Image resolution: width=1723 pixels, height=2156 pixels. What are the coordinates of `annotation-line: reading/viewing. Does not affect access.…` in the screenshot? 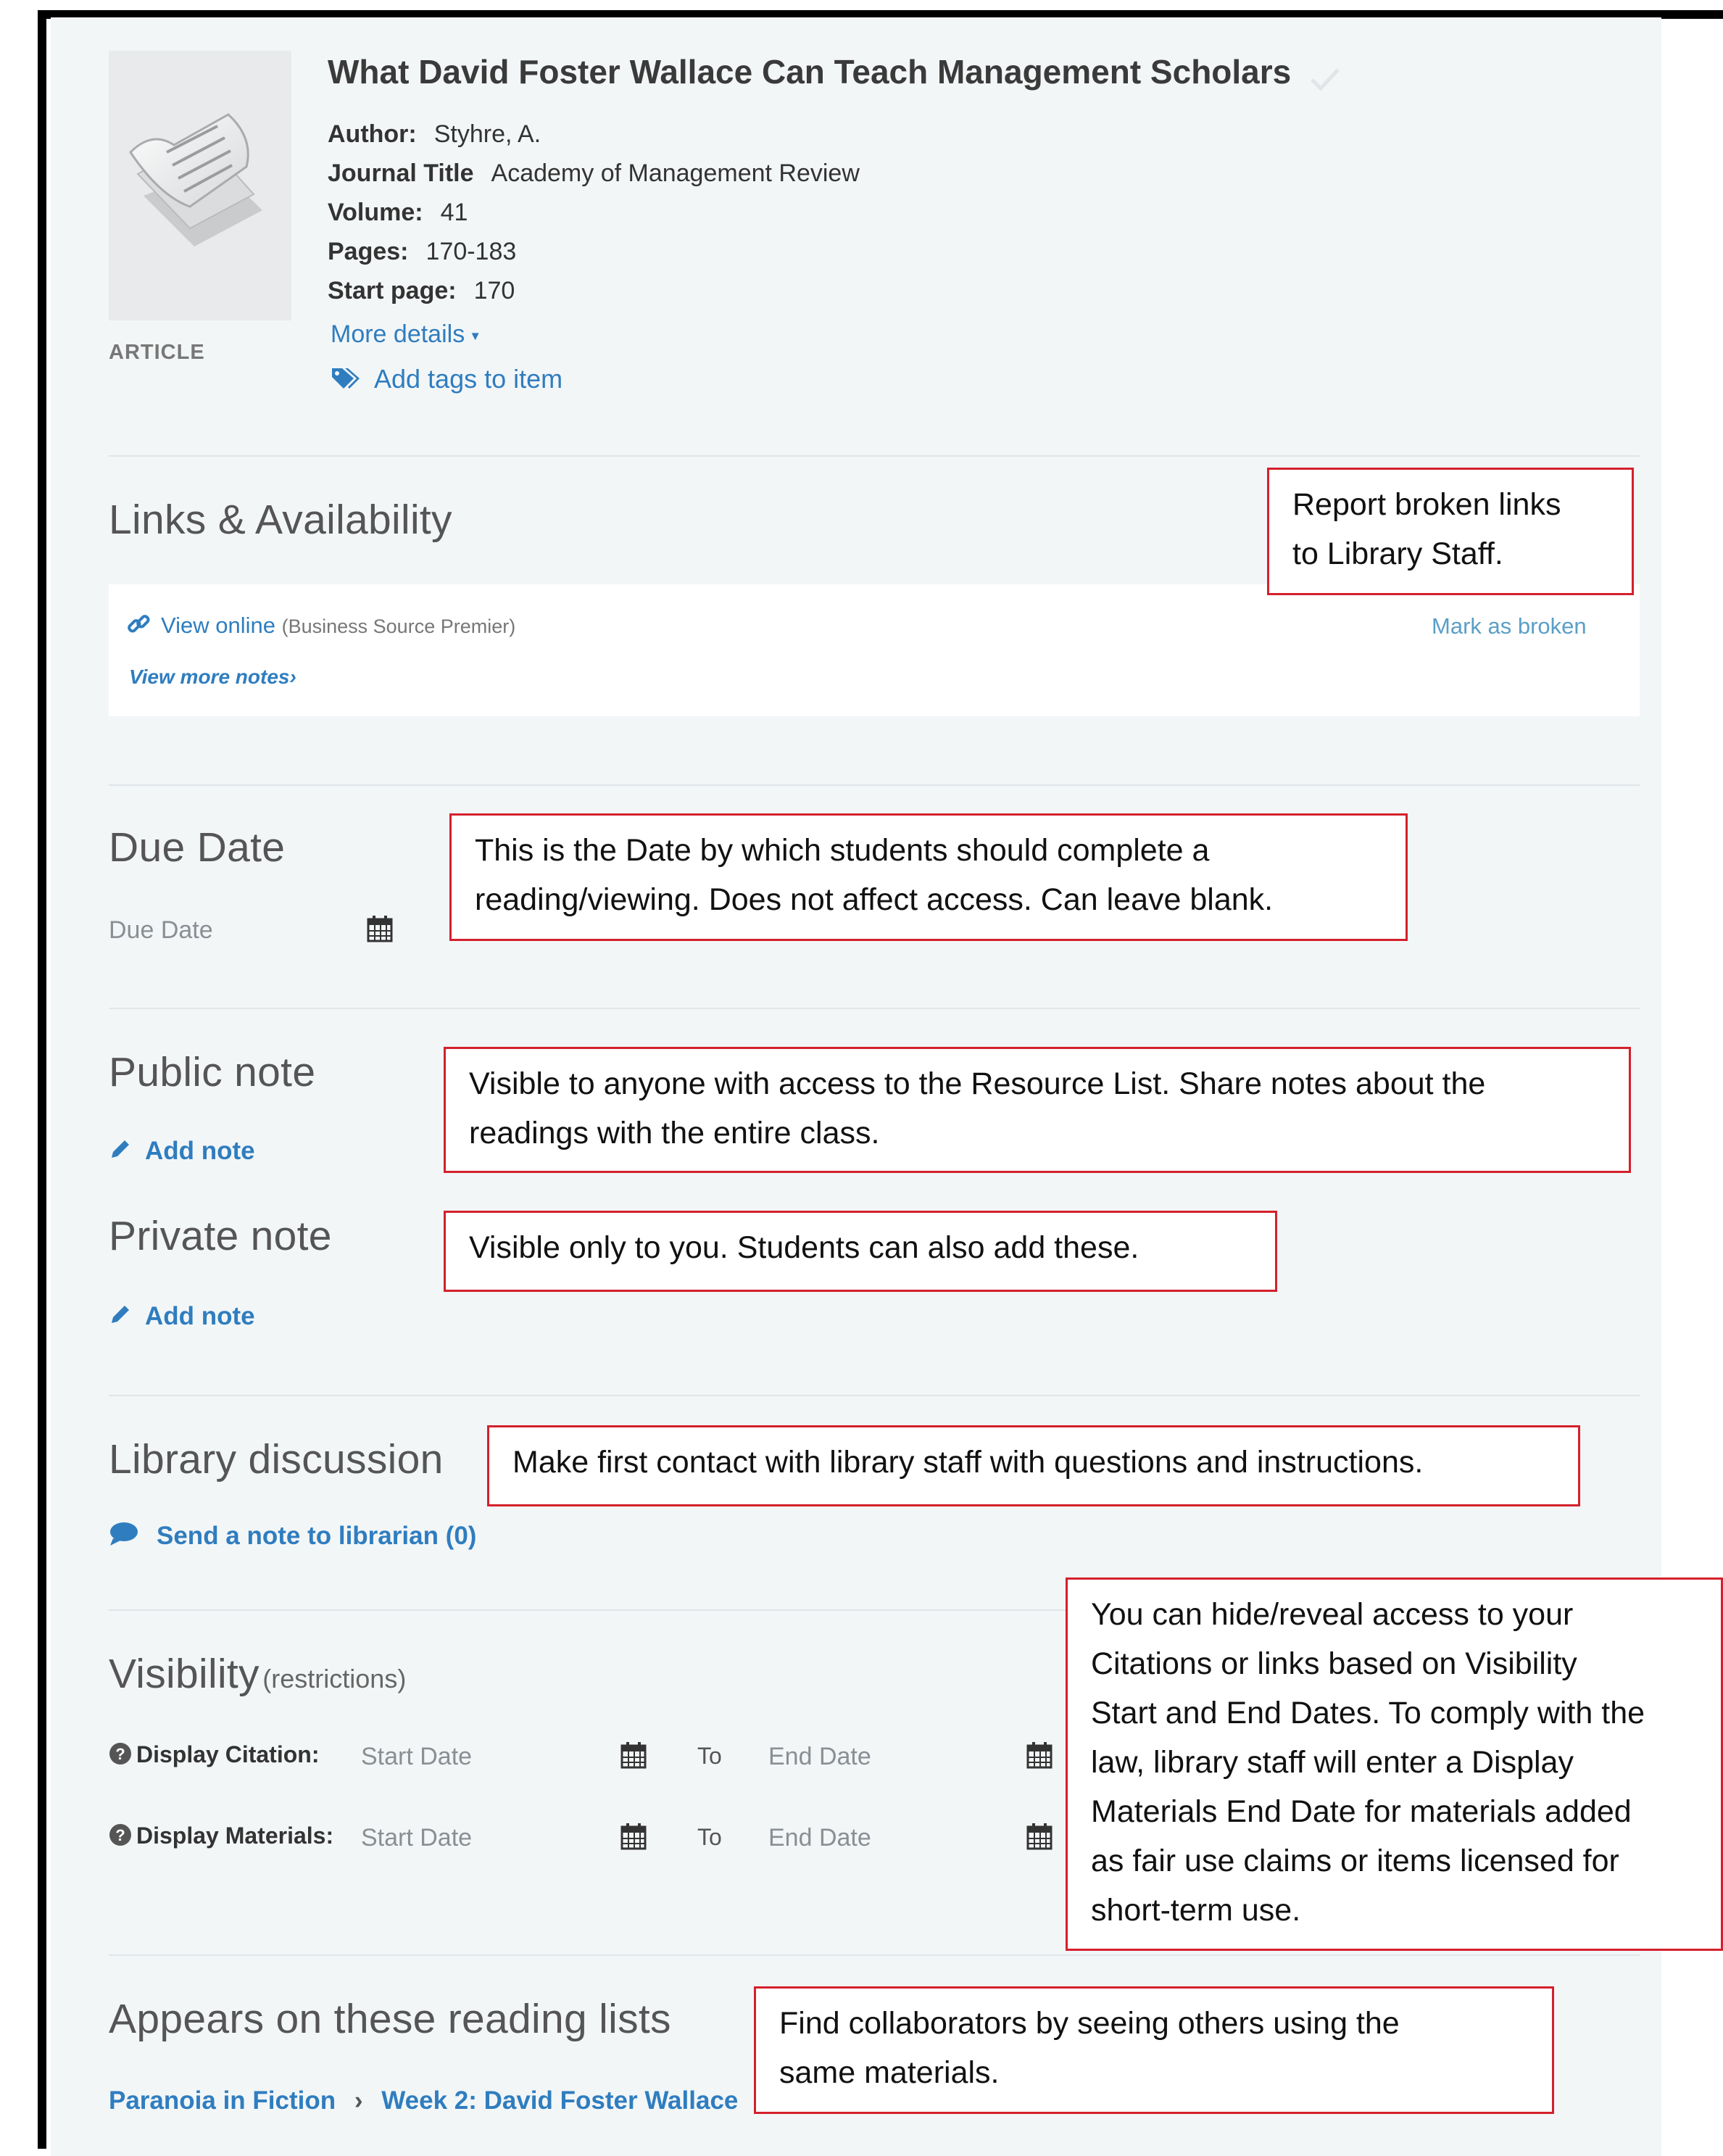 It's located at (875, 899).